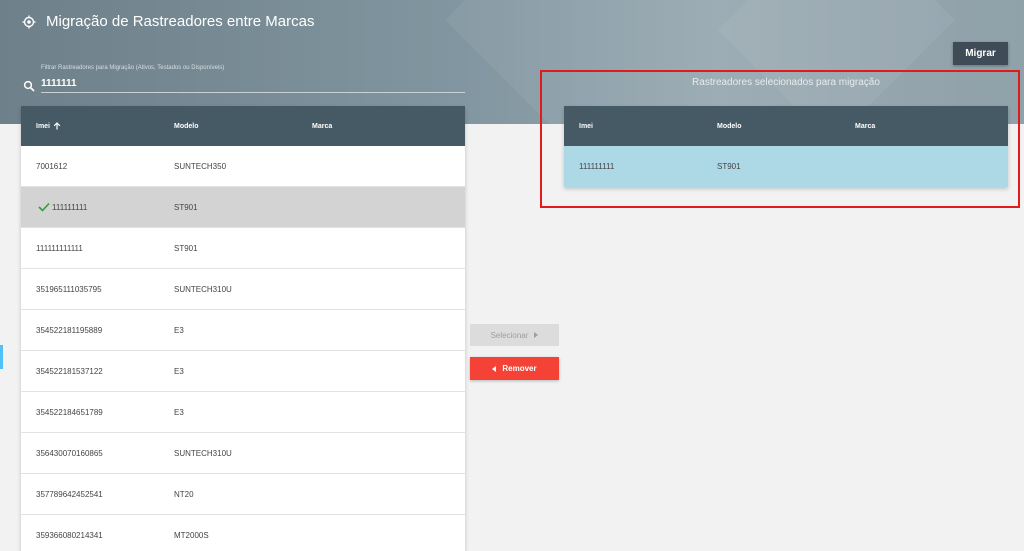 The width and height of the screenshot is (1024, 551). I want to click on chevron-right-icon, so click(536, 335).